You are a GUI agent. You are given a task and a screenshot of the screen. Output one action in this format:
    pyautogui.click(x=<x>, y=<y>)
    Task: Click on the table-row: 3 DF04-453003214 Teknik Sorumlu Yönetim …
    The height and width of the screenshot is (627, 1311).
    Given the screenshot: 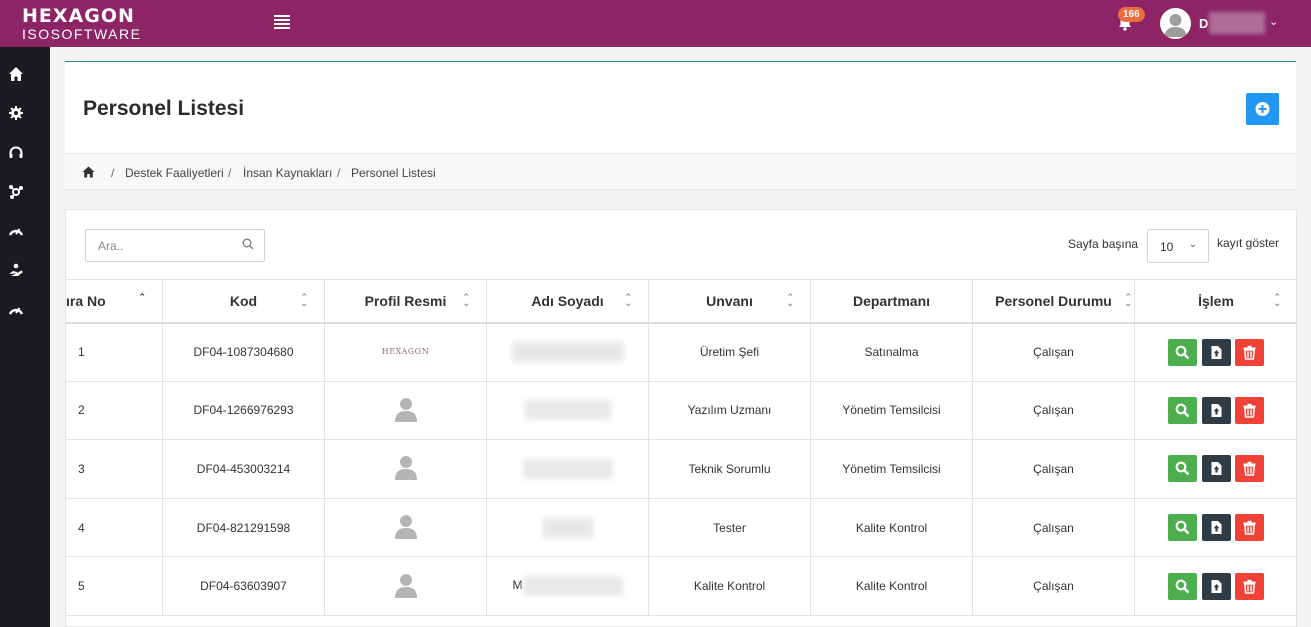 What is the action you would take?
    pyautogui.click(x=681, y=469)
    